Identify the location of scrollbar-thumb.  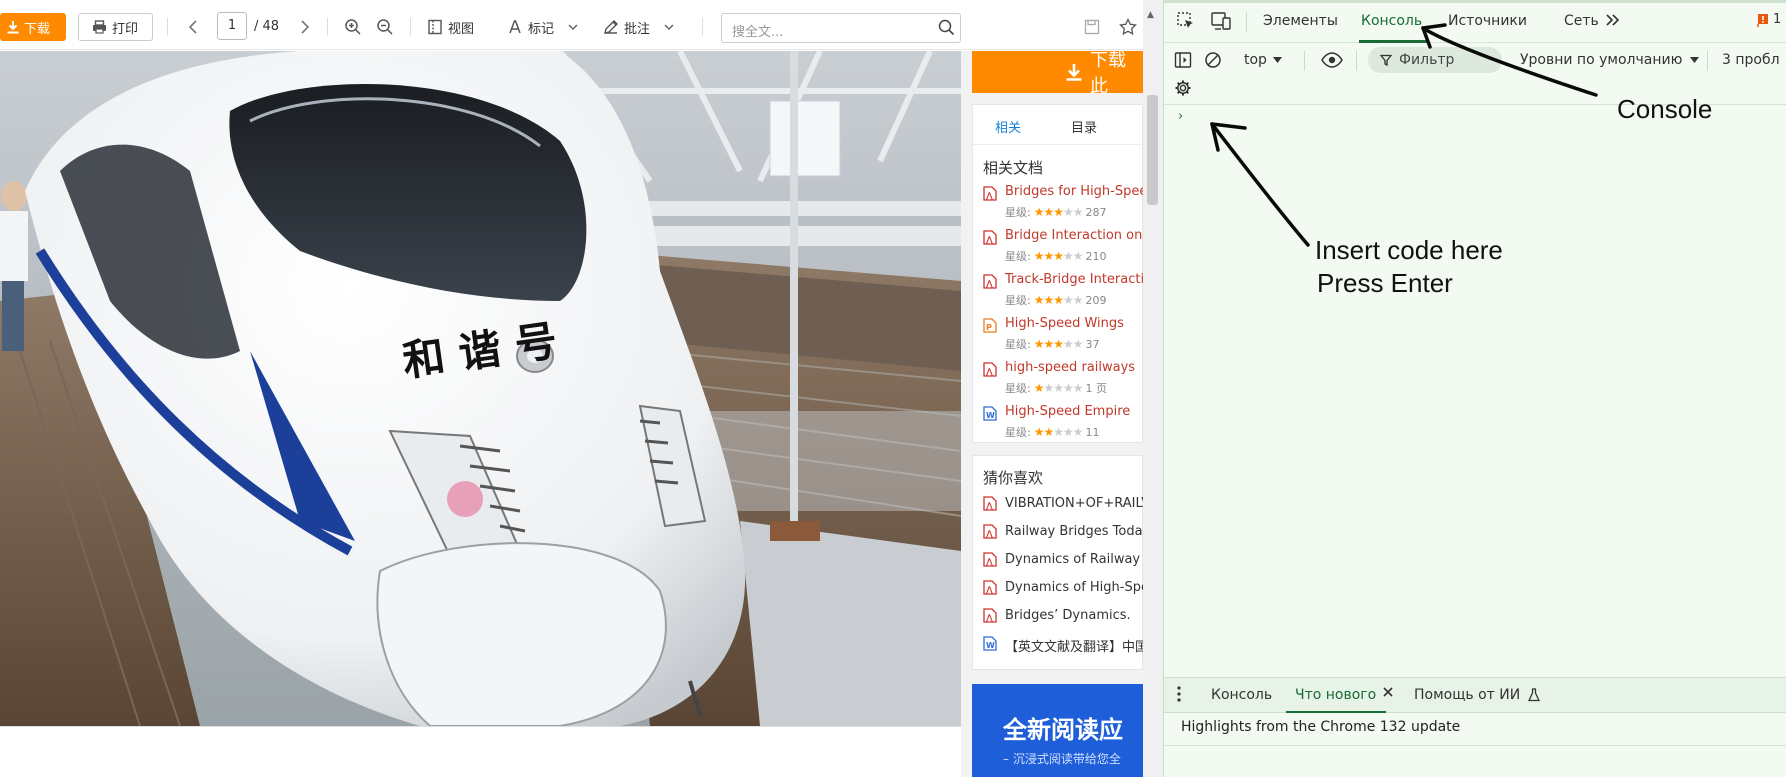
(1152, 150).